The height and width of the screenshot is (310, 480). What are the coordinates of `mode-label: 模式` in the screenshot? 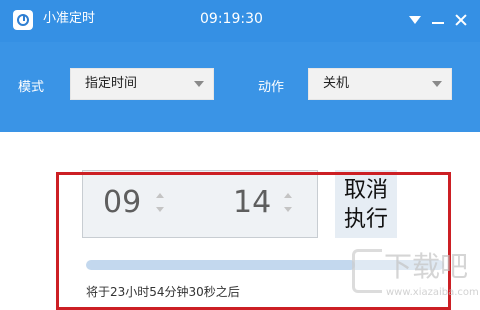 It's located at (31, 87).